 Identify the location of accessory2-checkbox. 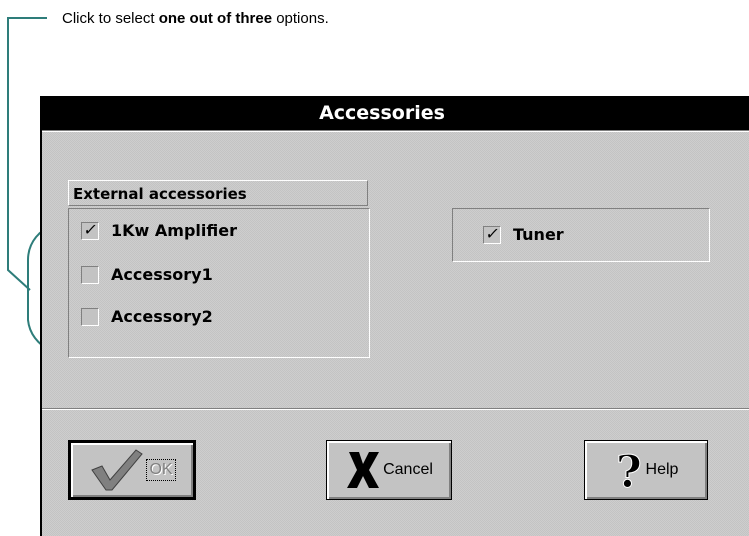
(90, 316).